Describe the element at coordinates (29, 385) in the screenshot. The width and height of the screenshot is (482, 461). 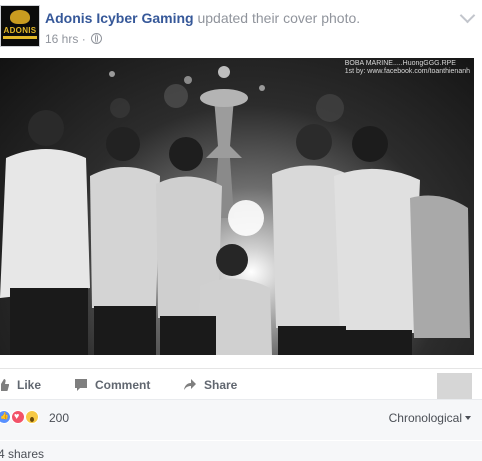
I see `like-label: Like` at that location.